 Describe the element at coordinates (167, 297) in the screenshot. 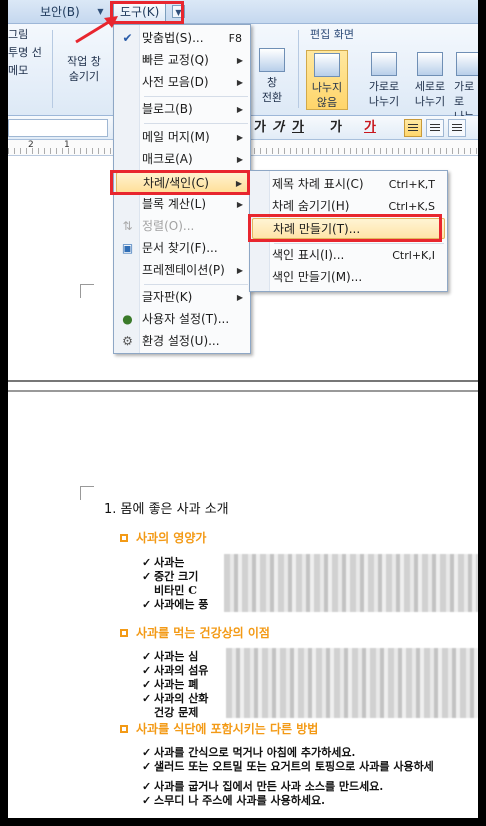

I see `menu-item-label: 글자판(K)` at that location.